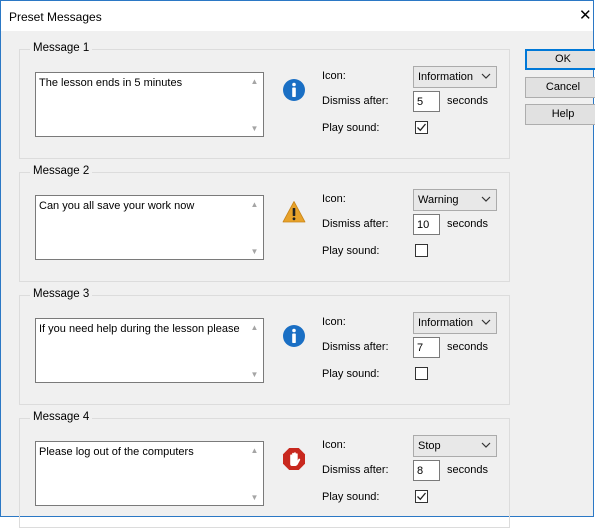 Image resolution: width=595 pixels, height=528 pixels. What do you see at coordinates (429, 446) in the screenshot?
I see `icon-select-value: Stop` at bounding box center [429, 446].